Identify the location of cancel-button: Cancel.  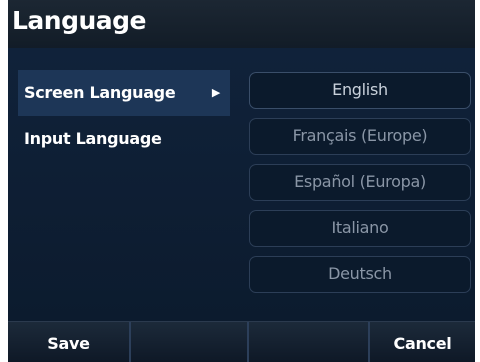
(422, 342).